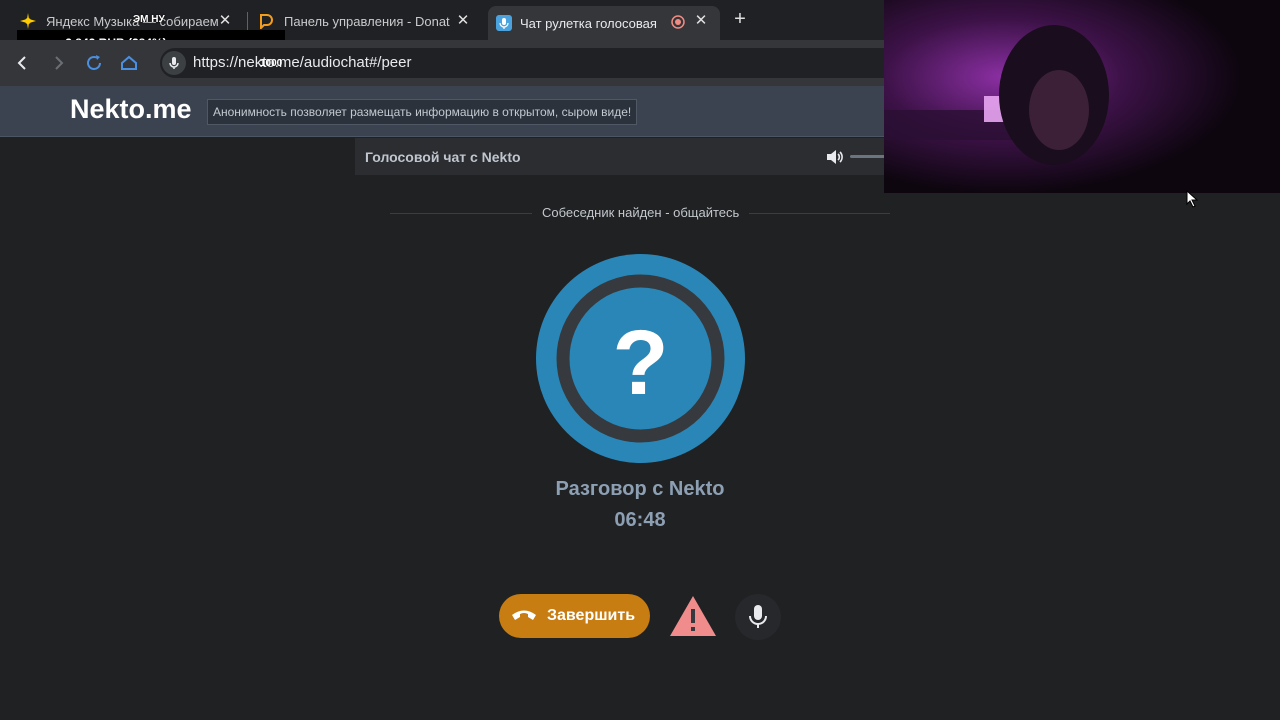 The height and width of the screenshot is (720, 1280). Describe the element at coordinates (129, 63) in the screenshot. I see `home-icon` at that location.